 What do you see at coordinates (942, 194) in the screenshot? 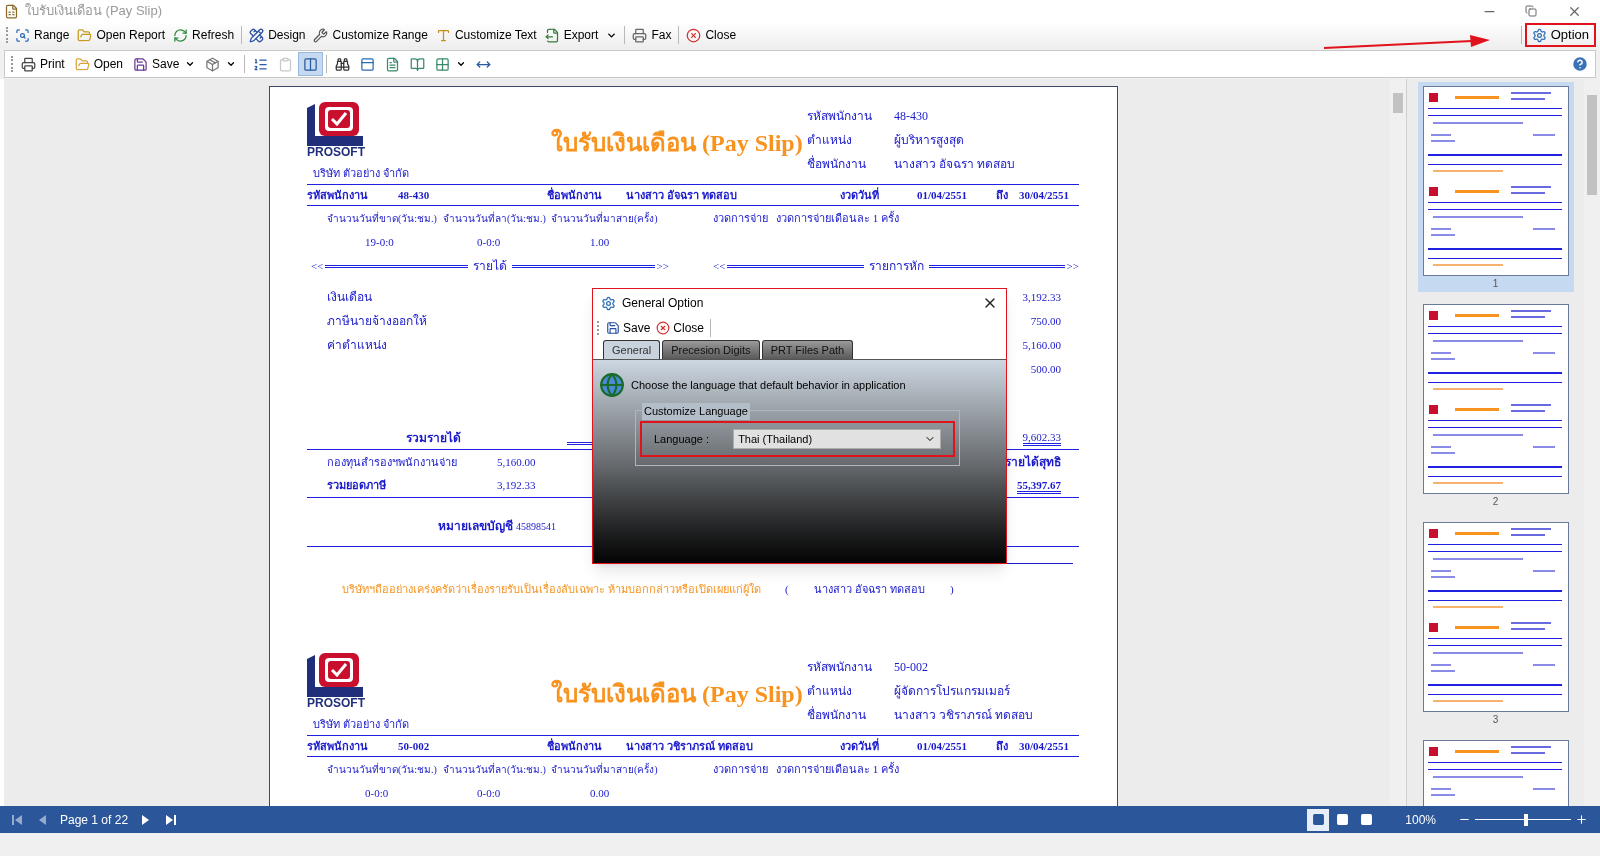
I see `field-value: 01/04/2551` at bounding box center [942, 194].